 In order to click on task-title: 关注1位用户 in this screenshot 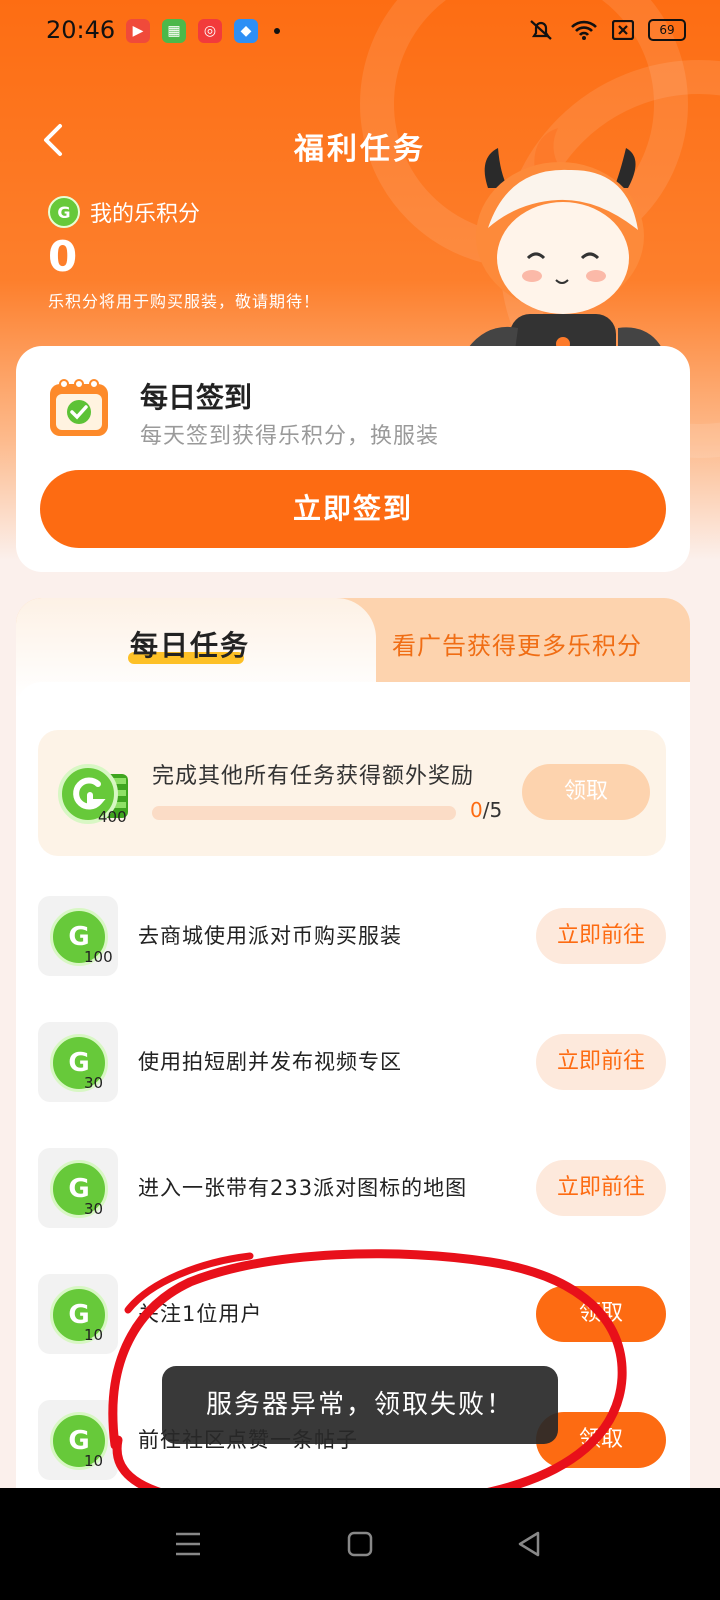, I will do `click(200, 1314)`.